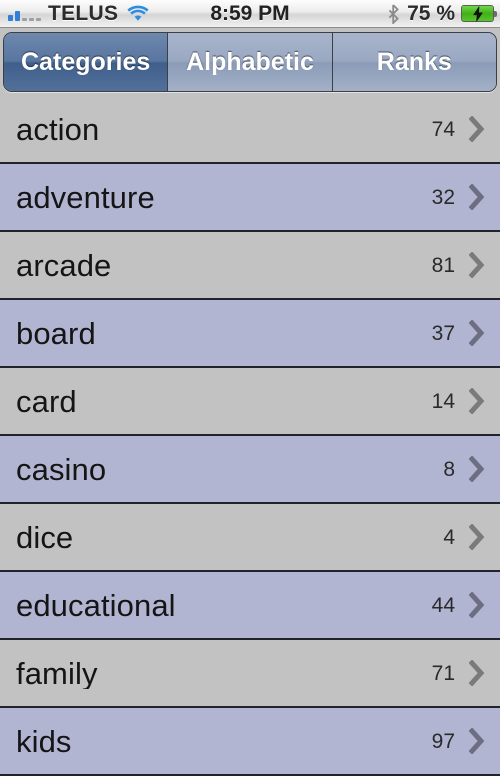 The width and height of the screenshot is (500, 776). I want to click on status-bar-right: 75 %, so click(442, 13).